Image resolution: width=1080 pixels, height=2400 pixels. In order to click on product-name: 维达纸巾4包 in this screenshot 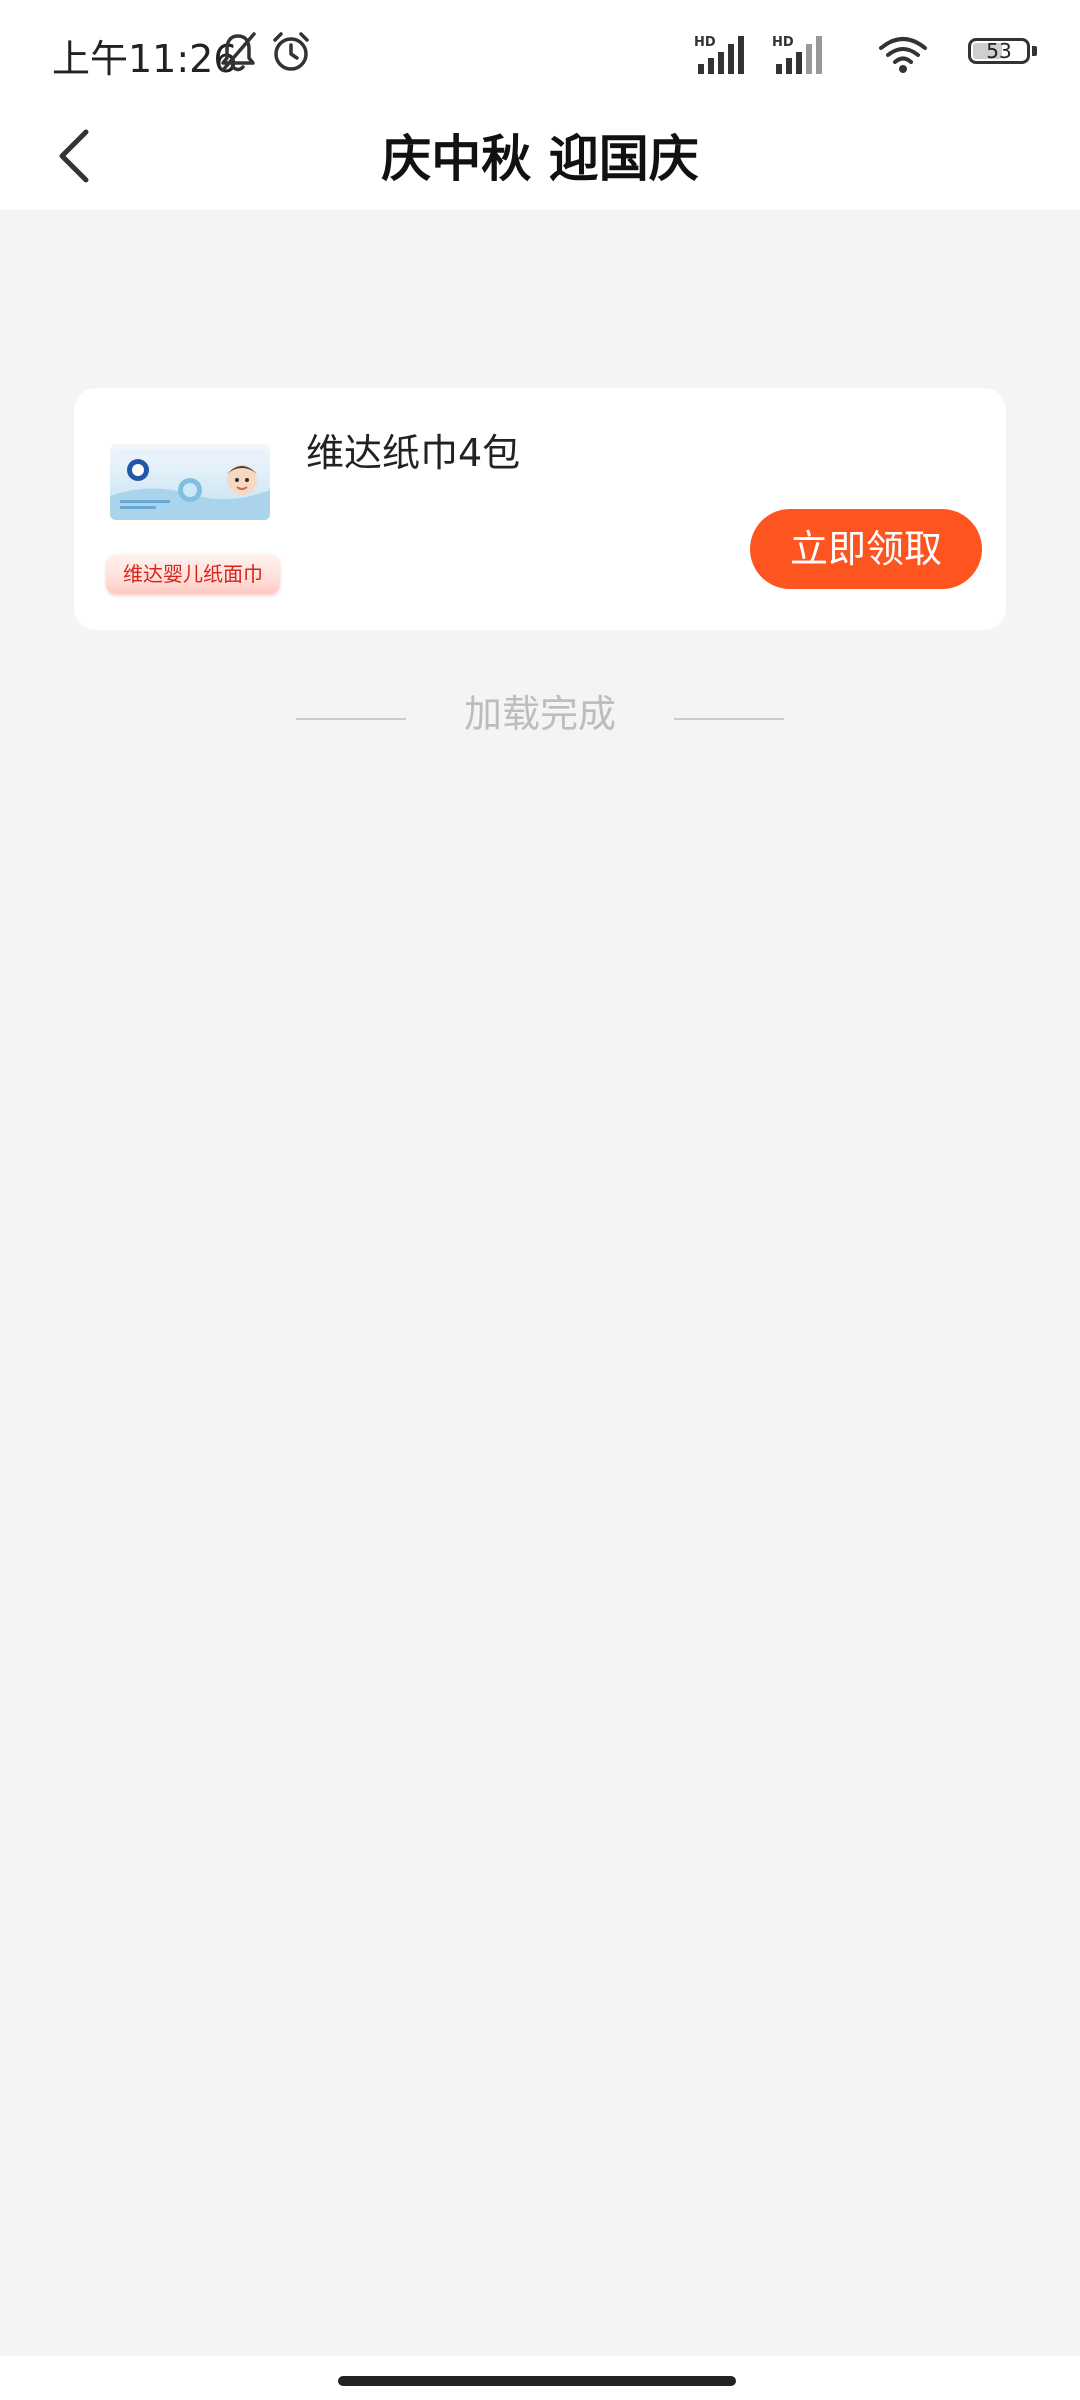, I will do `click(413, 453)`.